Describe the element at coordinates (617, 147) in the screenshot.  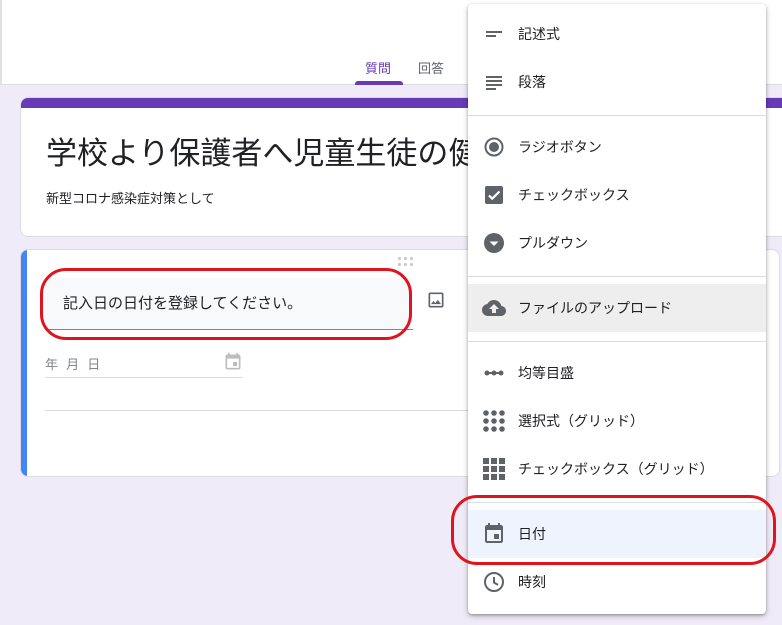
I see `menu-item-multiple-choice: ラジオボタン` at that location.